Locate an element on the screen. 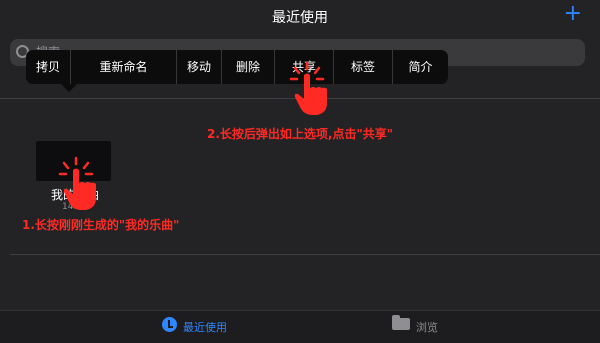 The height and width of the screenshot is (343, 600). tab-recent: 最近使用 is located at coordinates (205, 327).